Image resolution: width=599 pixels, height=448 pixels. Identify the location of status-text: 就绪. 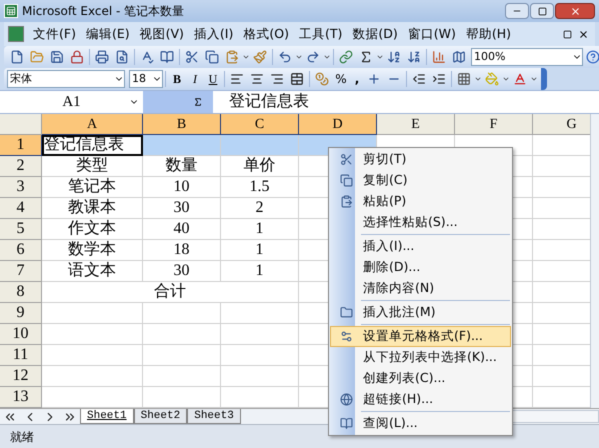
(22, 437).